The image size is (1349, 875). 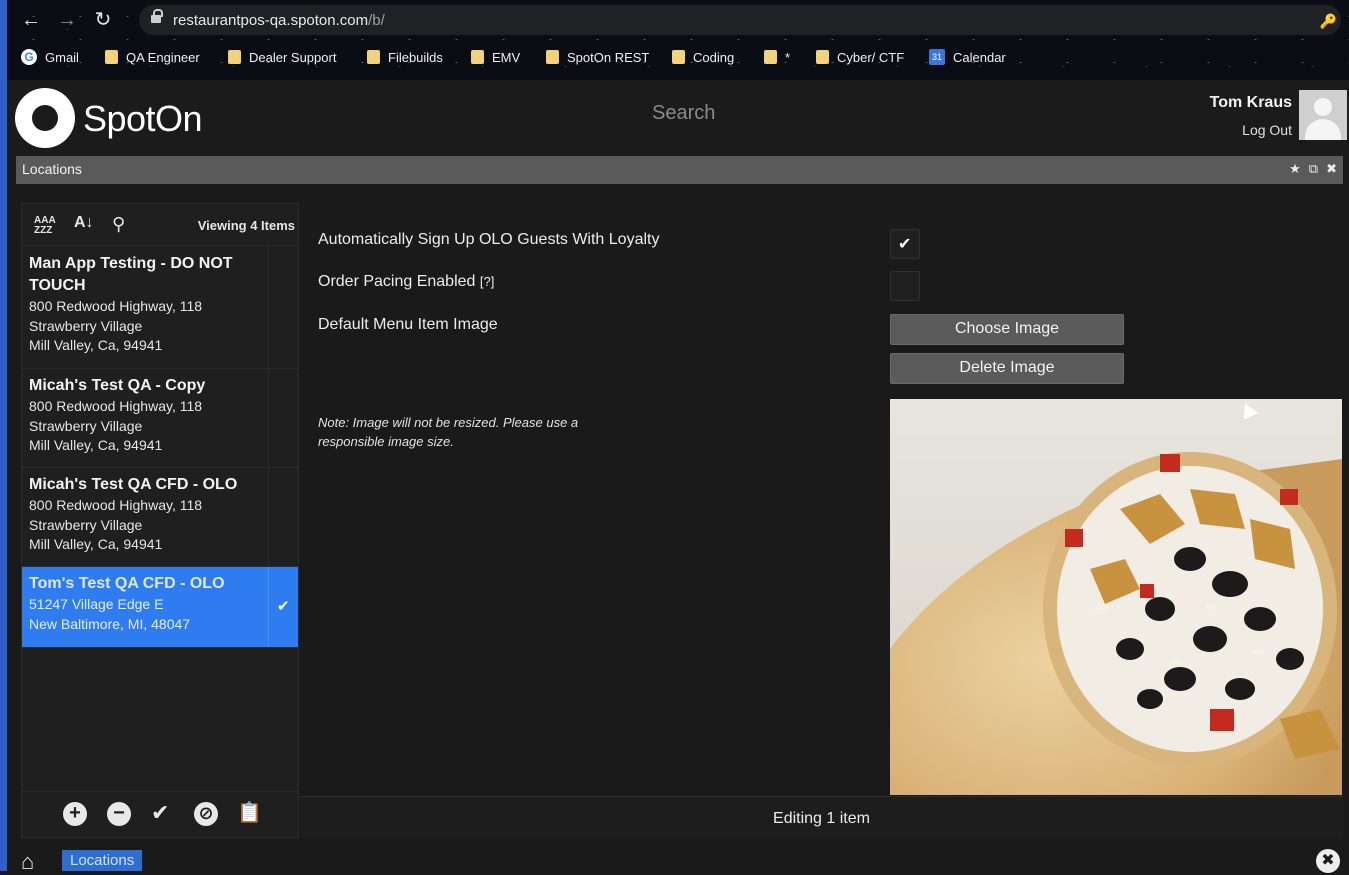 What do you see at coordinates (31, 20) in the screenshot?
I see `back-arrow-icon: ←` at bounding box center [31, 20].